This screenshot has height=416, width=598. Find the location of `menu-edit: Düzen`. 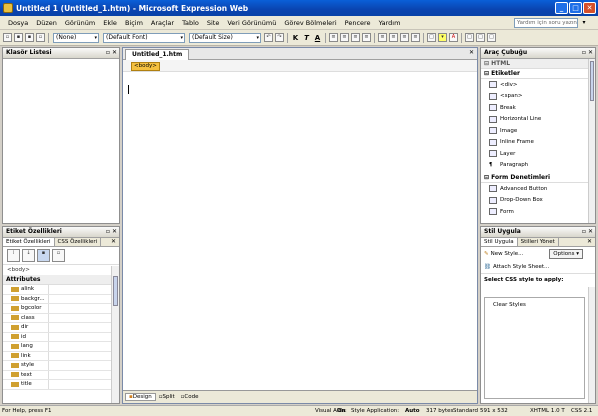

menu-edit: Düzen is located at coordinates (46, 23).